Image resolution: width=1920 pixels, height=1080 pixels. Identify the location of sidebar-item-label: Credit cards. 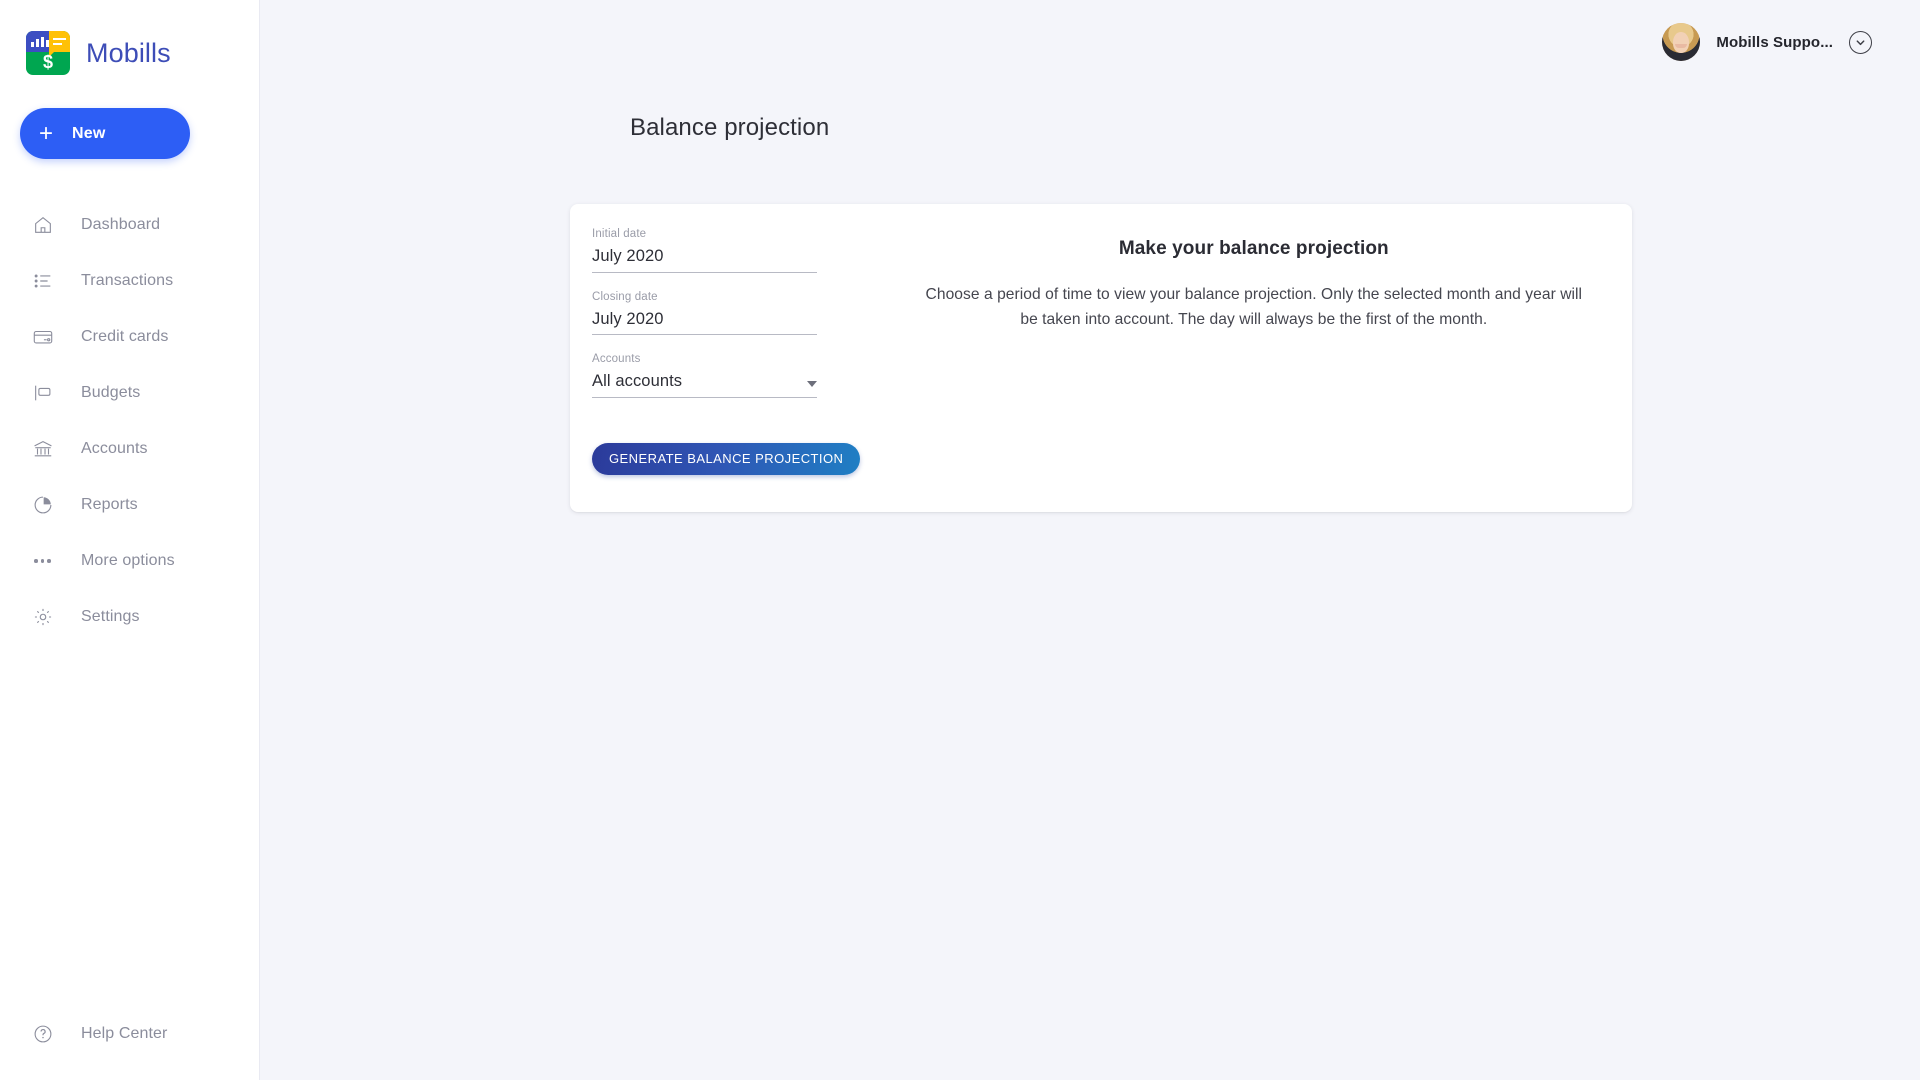
(125, 336).